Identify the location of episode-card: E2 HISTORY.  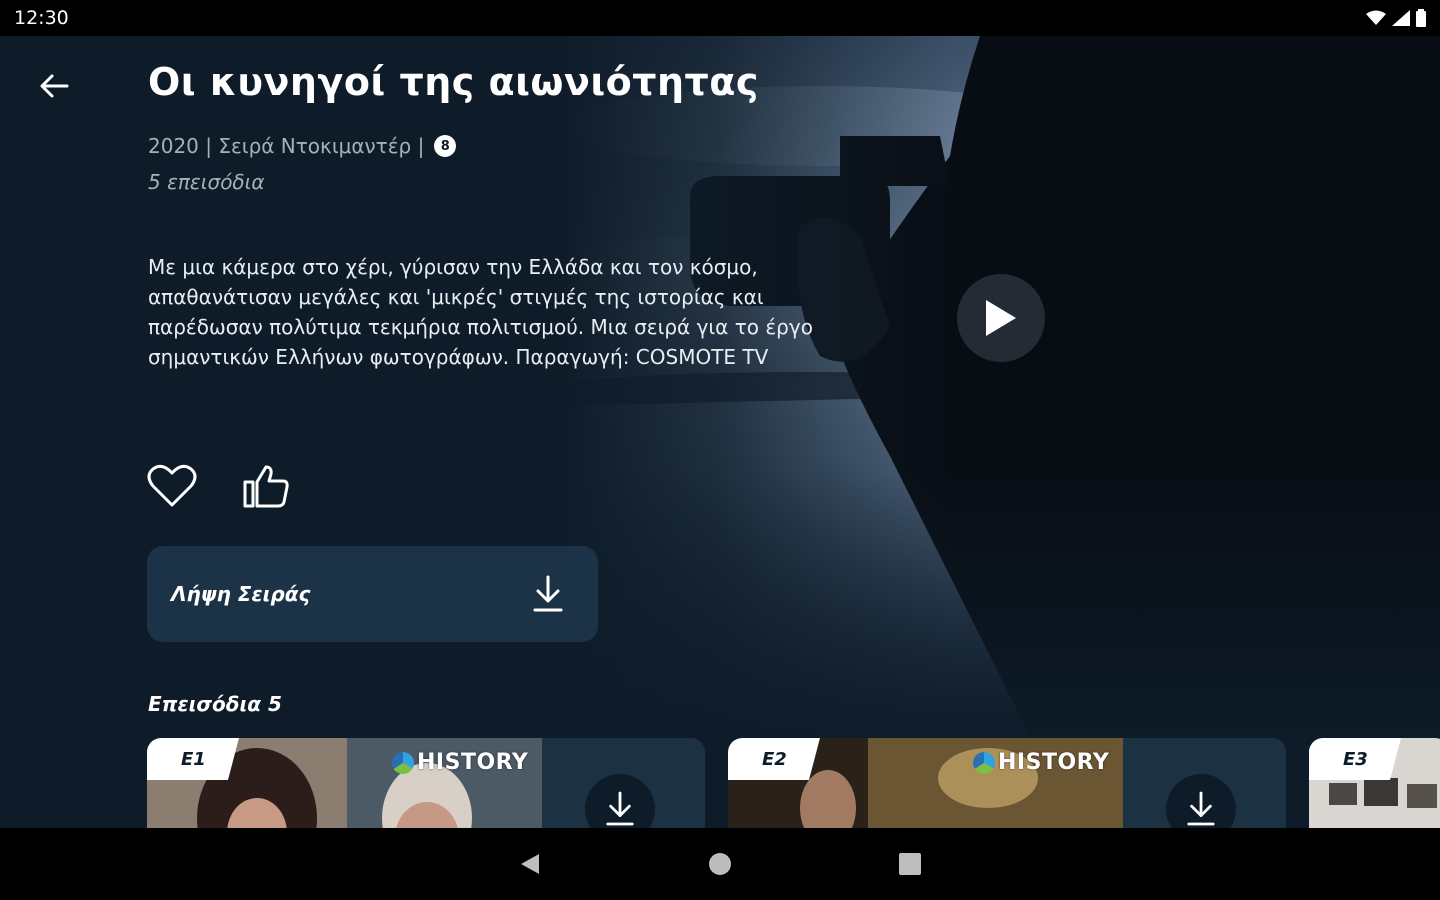
(1007, 783).